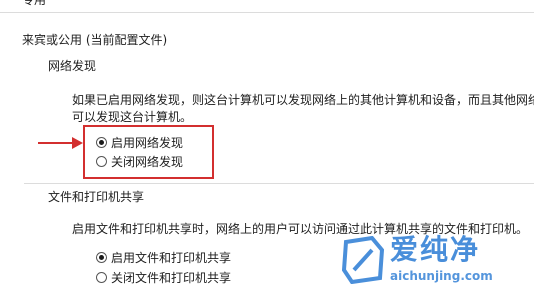  I want to click on watermark-url: aichunjing.com, so click(441, 276).